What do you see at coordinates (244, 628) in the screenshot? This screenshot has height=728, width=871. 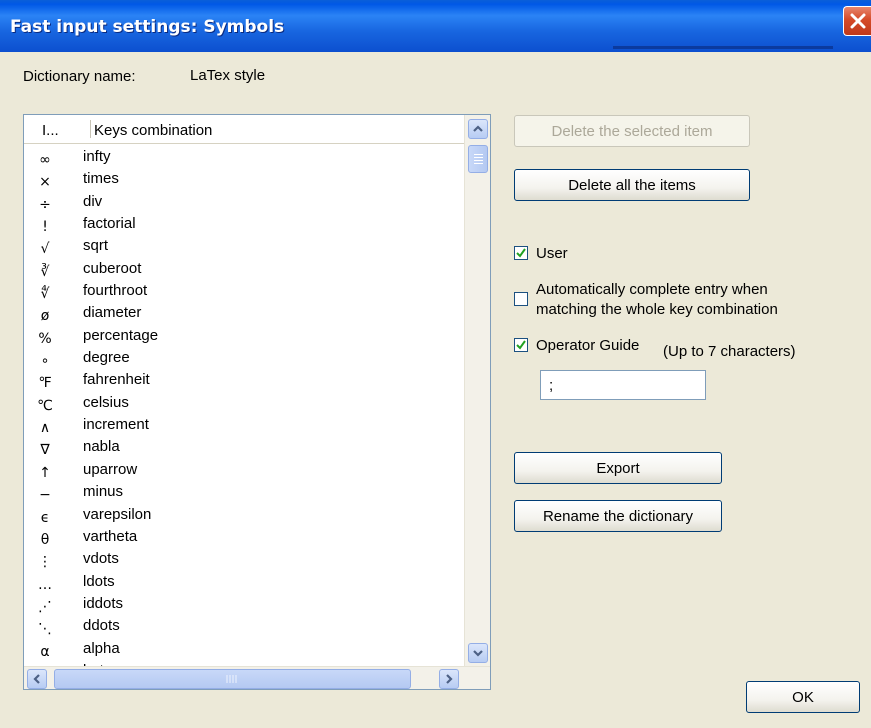 I see `list-item: ⋱ ddots` at bounding box center [244, 628].